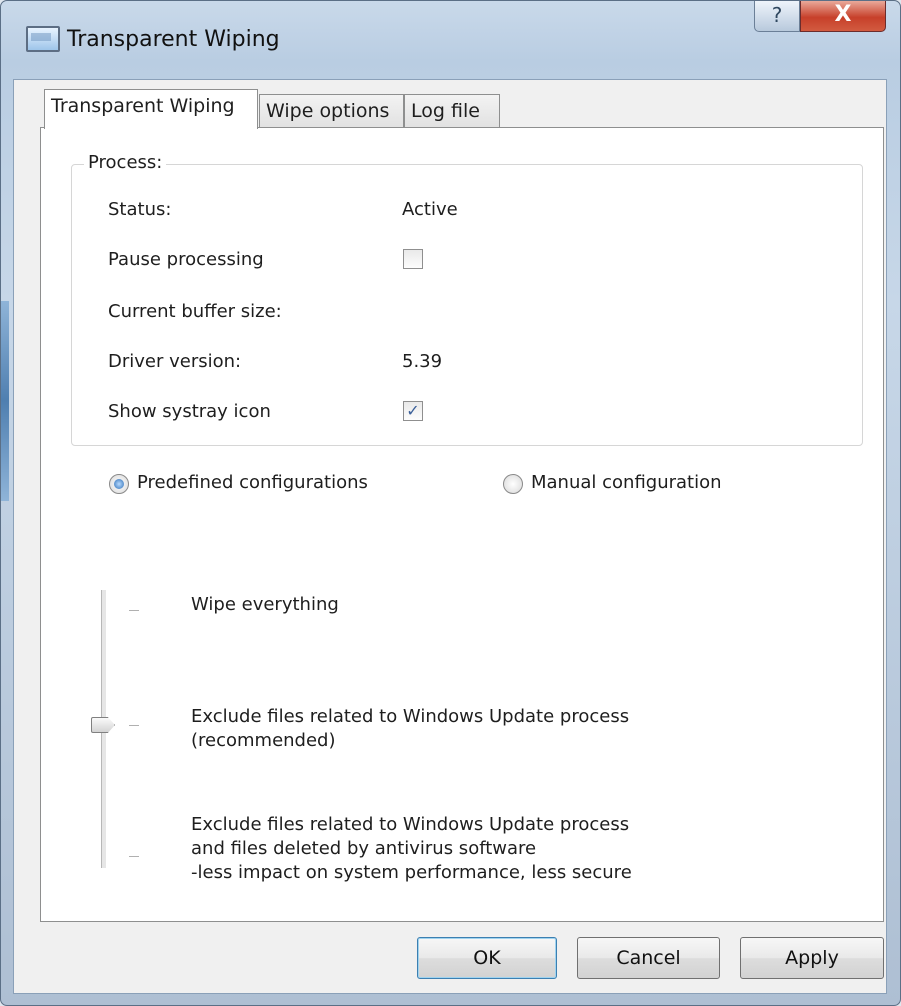 The image size is (901, 1006). I want to click on predefined-config-radio, so click(119, 484).